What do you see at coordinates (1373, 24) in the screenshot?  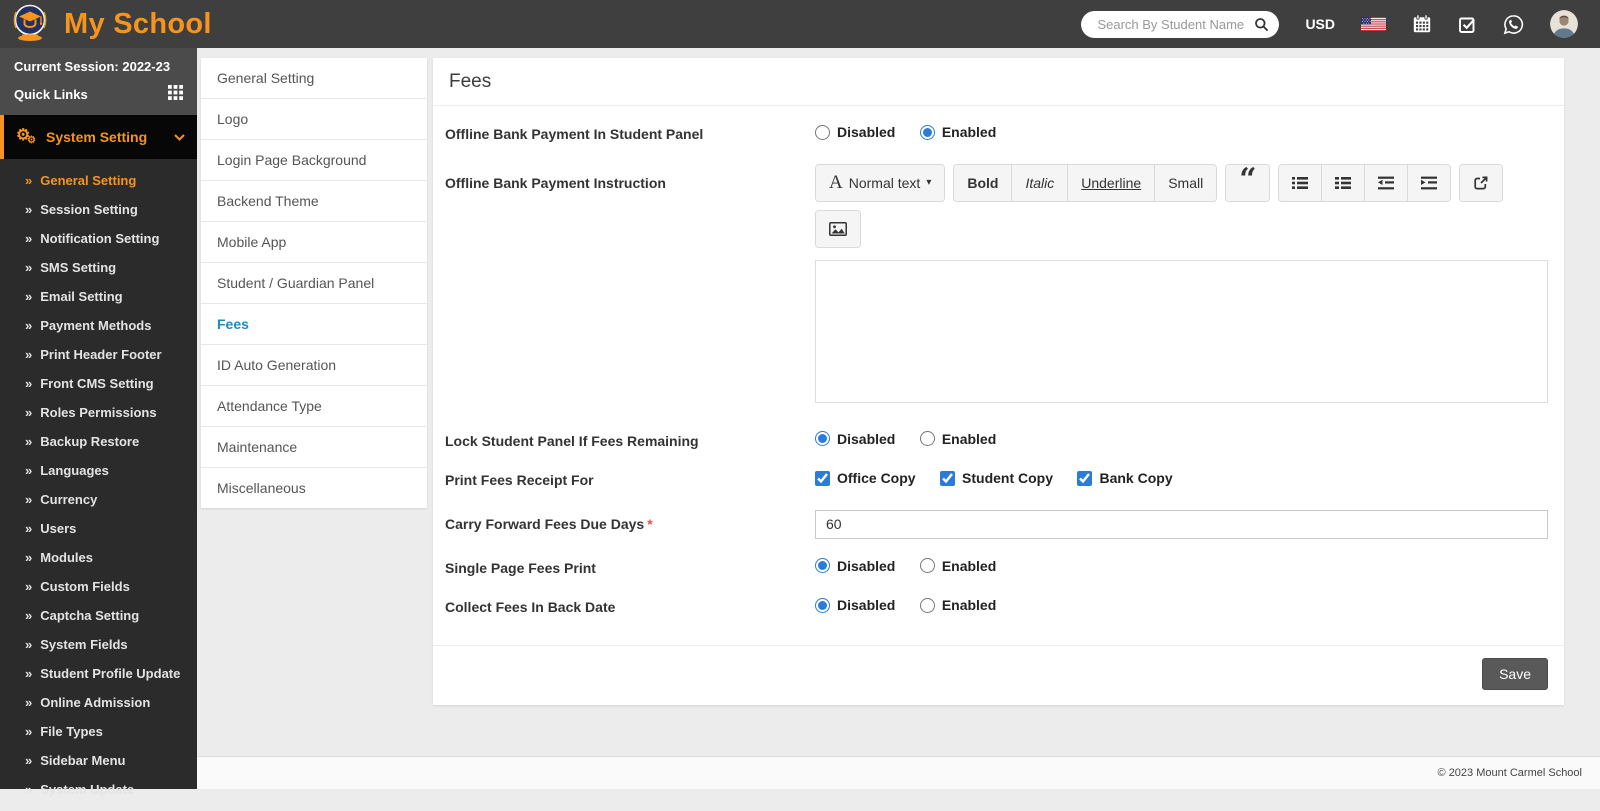 I see `us-flag-icon` at bounding box center [1373, 24].